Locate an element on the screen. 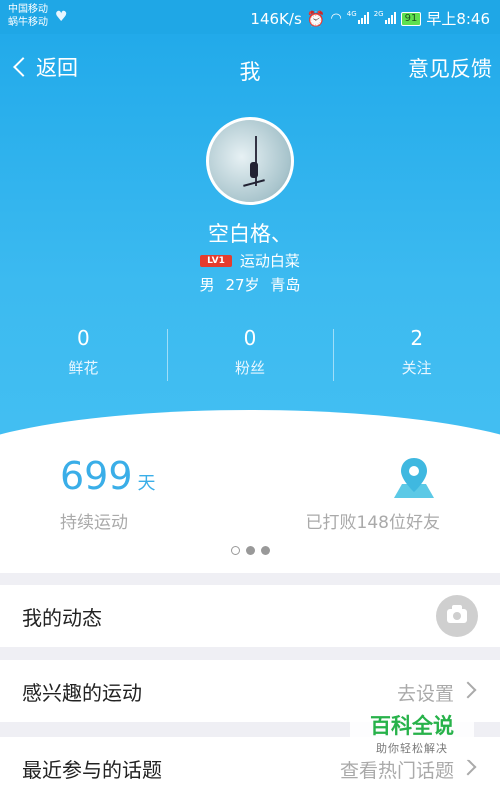  my-moments-row: 我的动态 is located at coordinates (250, 616).